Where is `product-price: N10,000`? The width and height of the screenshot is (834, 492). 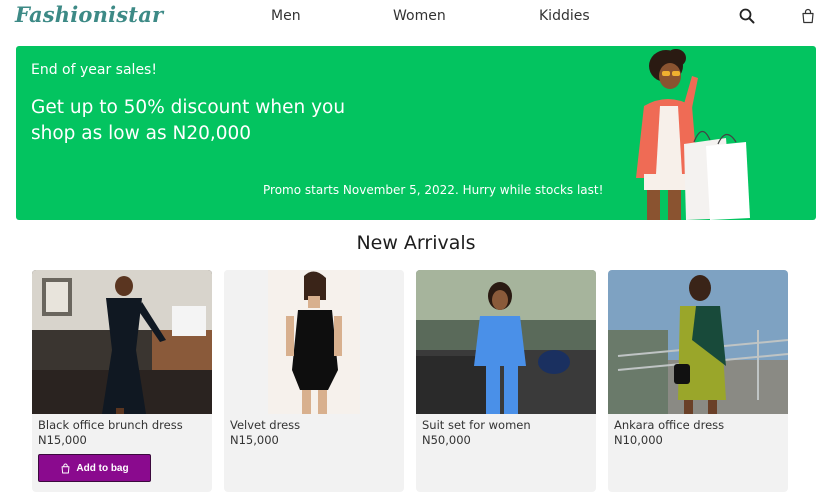 product-price: N10,000 is located at coordinates (638, 440).